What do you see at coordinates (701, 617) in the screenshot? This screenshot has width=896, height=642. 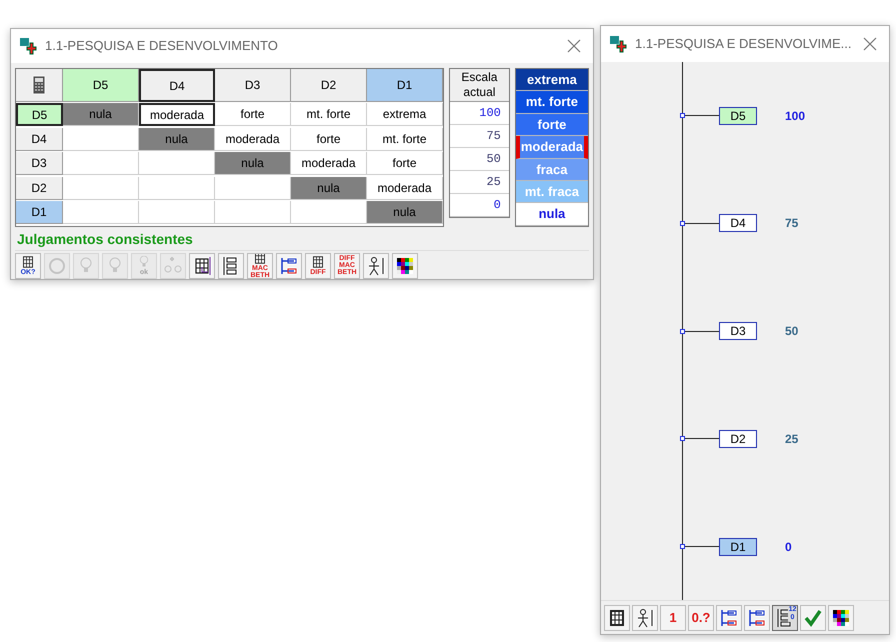 I see `toolbar-button: 0.?` at bounding box center [701, 617].